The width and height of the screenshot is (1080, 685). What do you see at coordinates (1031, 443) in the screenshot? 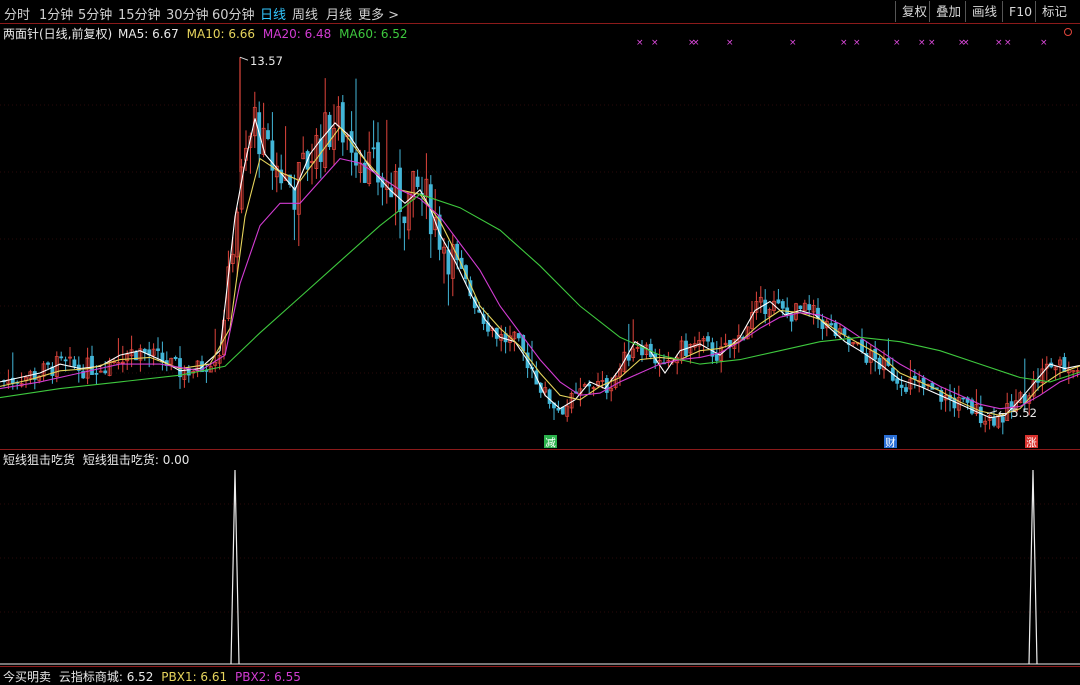
I see `event-marker-label-2: 涨` at bounding box center [1031, 443].